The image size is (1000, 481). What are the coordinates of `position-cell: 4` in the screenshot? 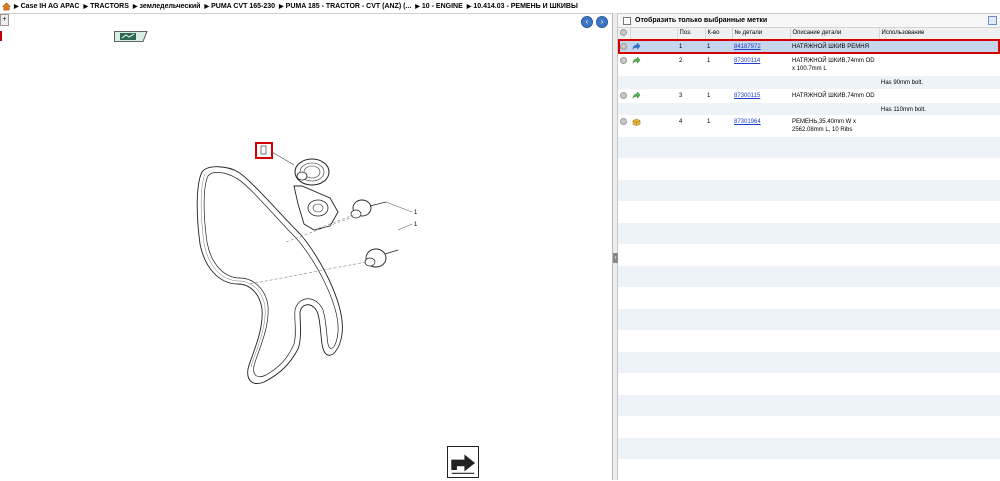 It's located at (691, 125).